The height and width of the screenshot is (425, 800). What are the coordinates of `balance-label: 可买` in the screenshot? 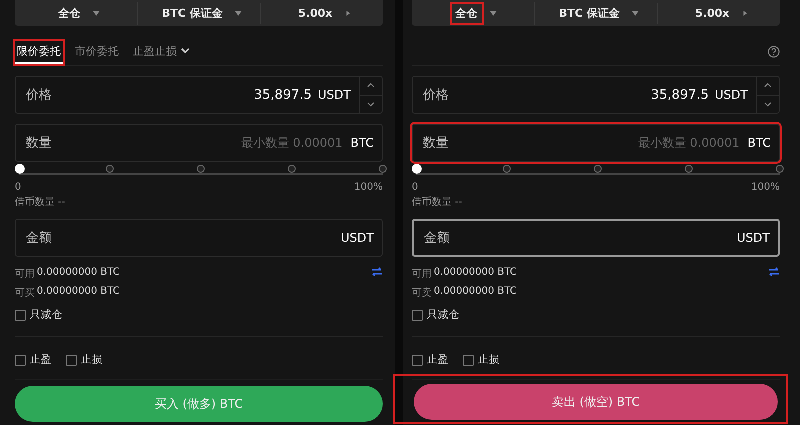 It's located at (25, 293).